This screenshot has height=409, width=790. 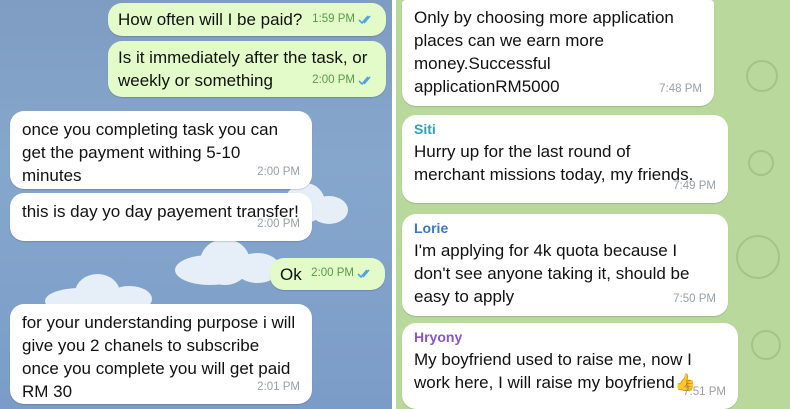 I want to click on message-bubble-outgoing: Ok 2:00 PM, so click(x=327, y=274).